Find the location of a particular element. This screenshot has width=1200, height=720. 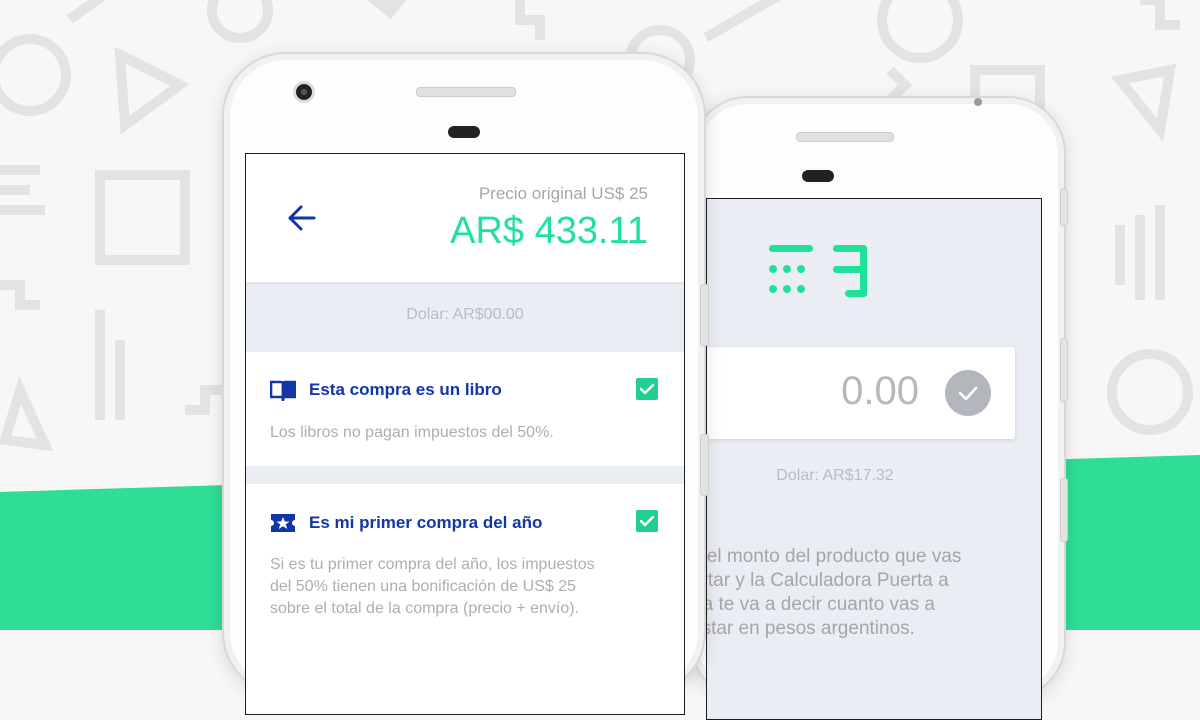

ticket-star-icon is located at coordinates (283, 523).